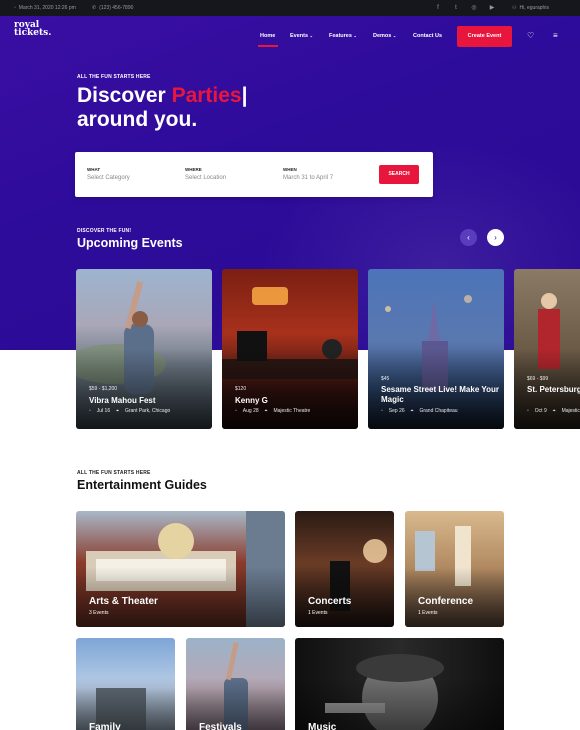 The width and height of the screenshot is (580, 730). I want to click on user-icon: ⚇, so click(514, 8).